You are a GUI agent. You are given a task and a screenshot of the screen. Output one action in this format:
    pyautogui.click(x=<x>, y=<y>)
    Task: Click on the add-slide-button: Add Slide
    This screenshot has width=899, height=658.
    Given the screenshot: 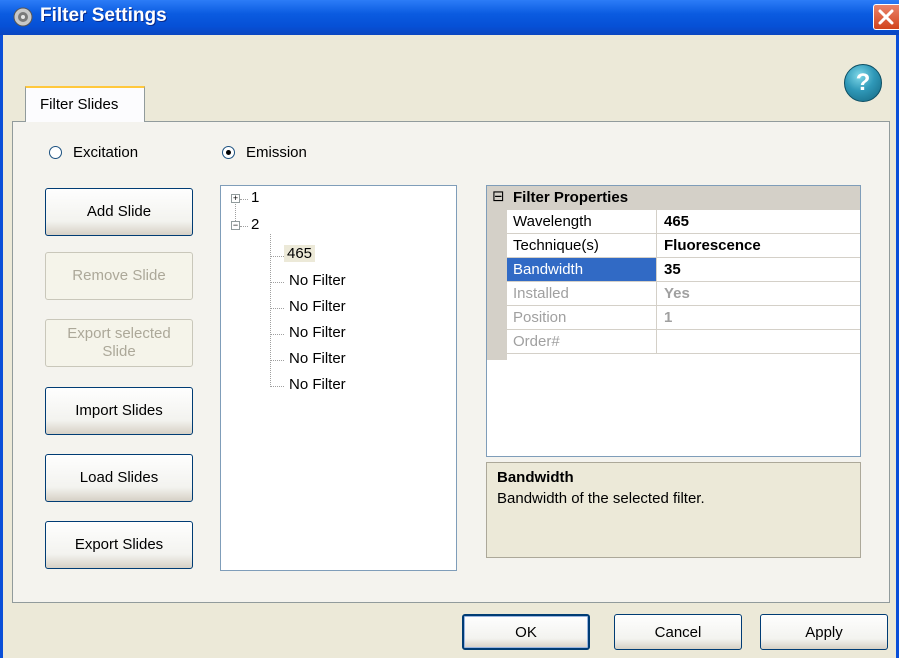 What is the action you would take?
    pyautogui.click(x=119, y=212)
    